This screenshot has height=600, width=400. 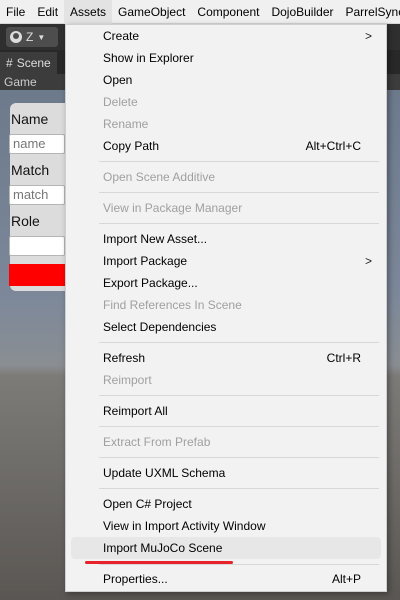 What do you see at coordinates (226, 548) in the screenshot?
I see `menu-item-import-mujoco-scene: Import MuJoCo Scene` at bounding box center [226, 548].